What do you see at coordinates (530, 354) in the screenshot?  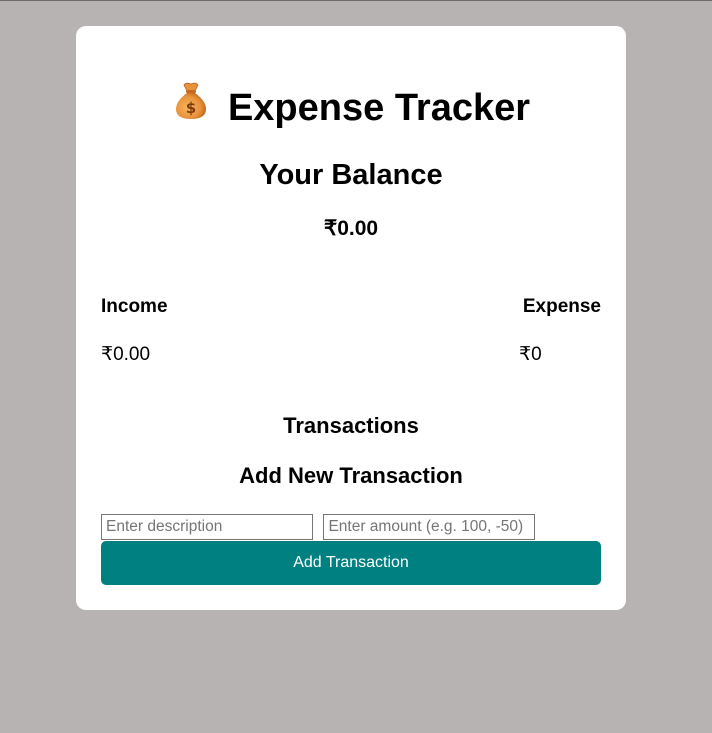 I see `expense-amount: ₹0` at bounding box center [530, 354].